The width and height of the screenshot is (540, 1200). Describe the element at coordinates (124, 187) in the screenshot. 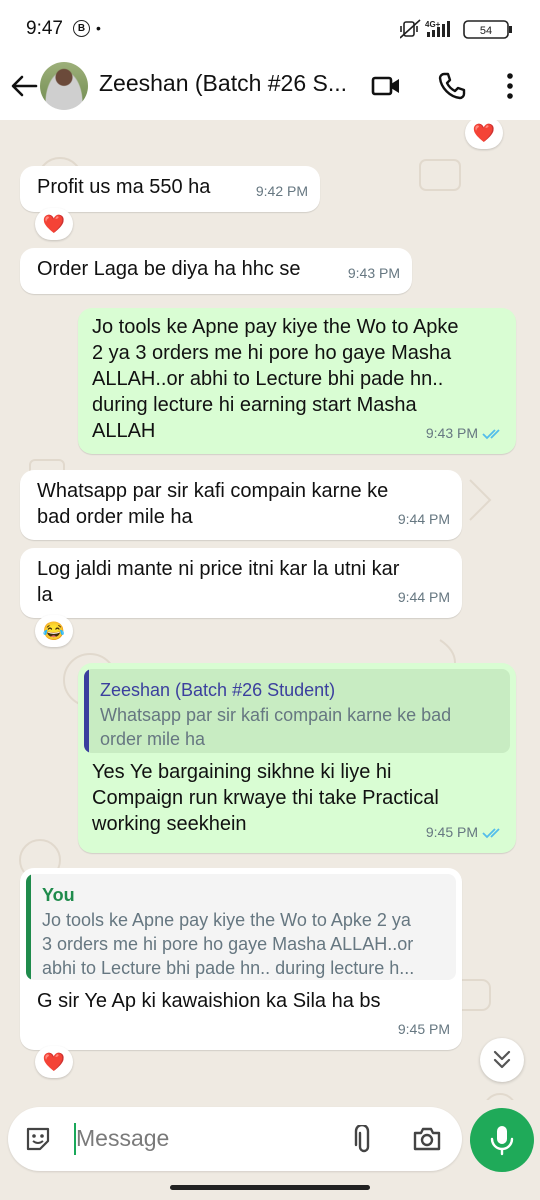

I see `message-text: Profit us ma 550 ha` at that location.